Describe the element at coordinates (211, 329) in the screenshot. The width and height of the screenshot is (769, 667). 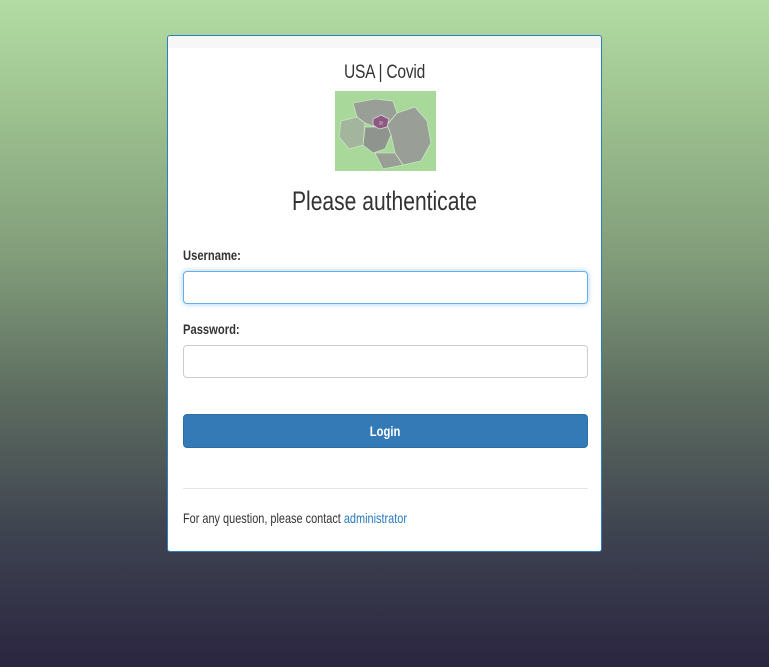
I see `password-label: Password:` at that location.